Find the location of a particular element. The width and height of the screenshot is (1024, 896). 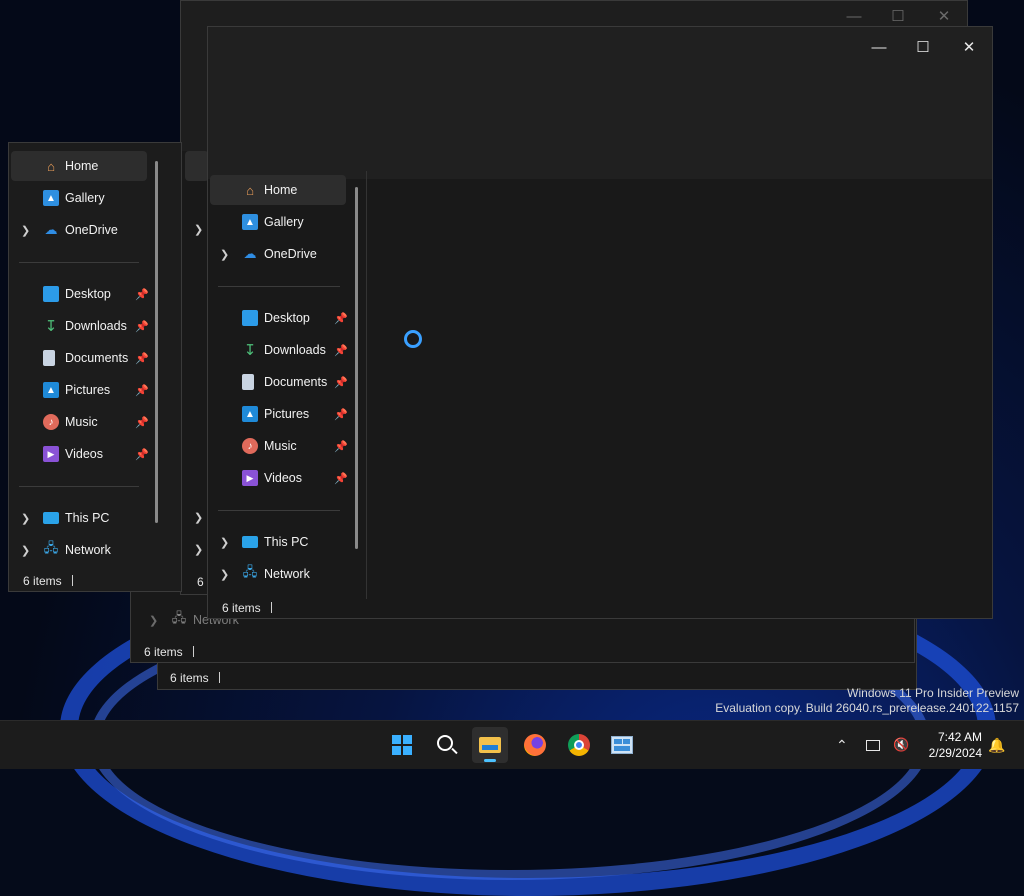

nav-home is located at coordinates (197, 166).